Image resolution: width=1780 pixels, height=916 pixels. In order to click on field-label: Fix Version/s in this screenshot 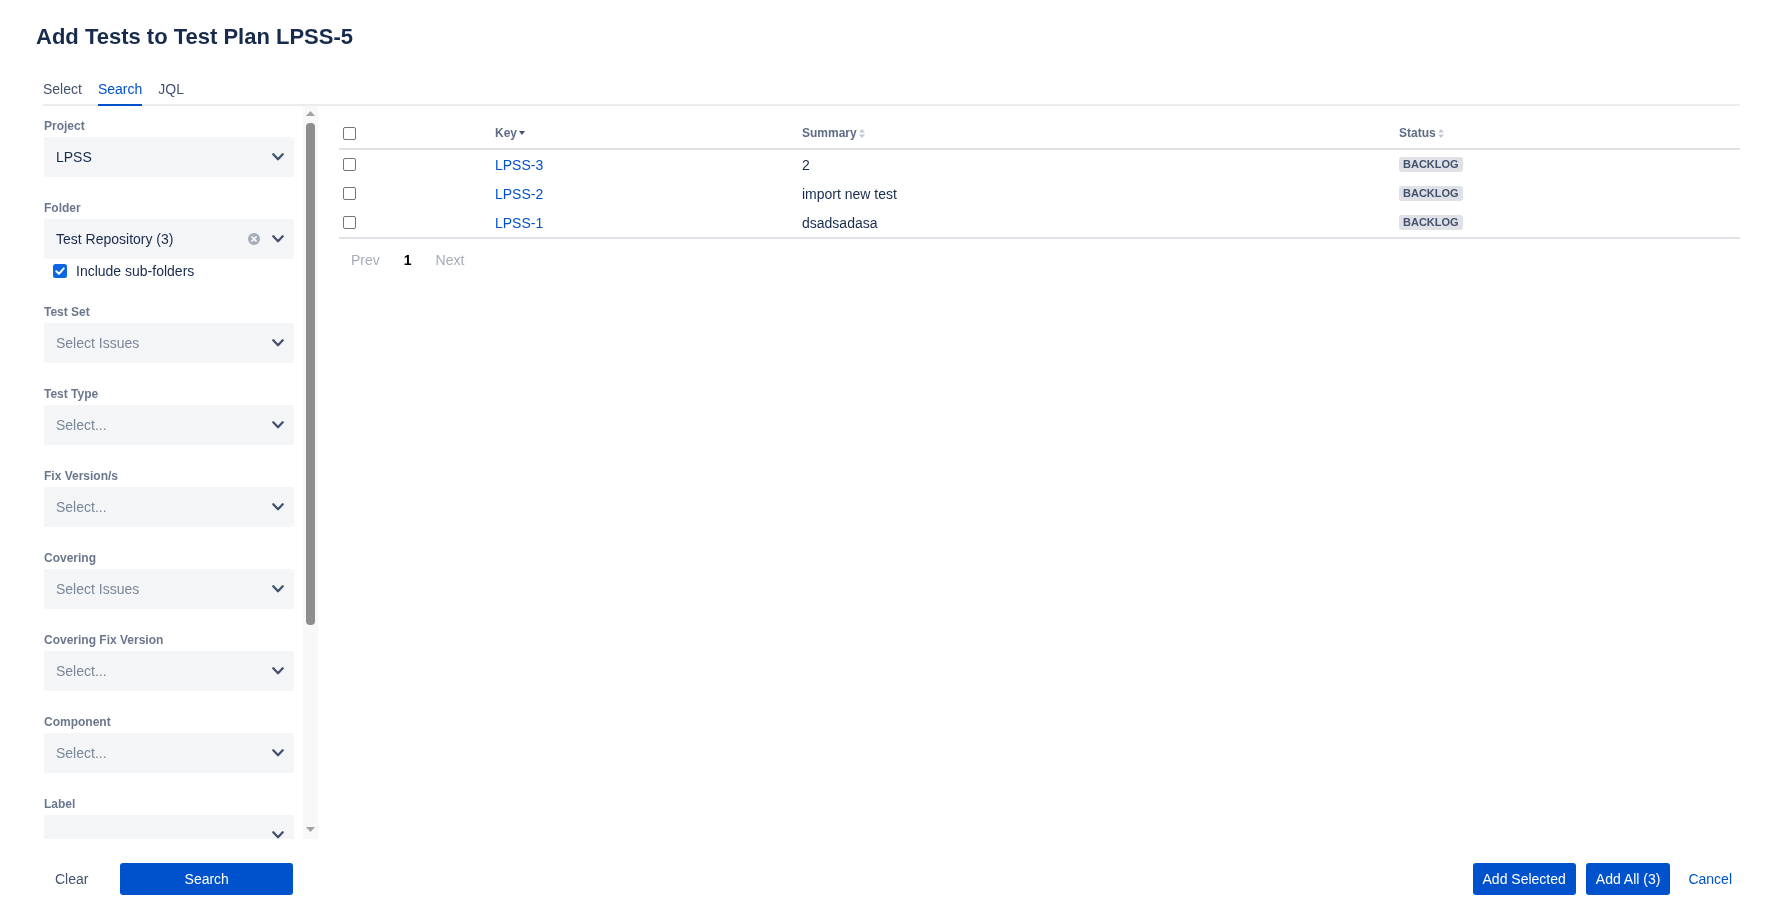, I will do `click(81, 476)`.